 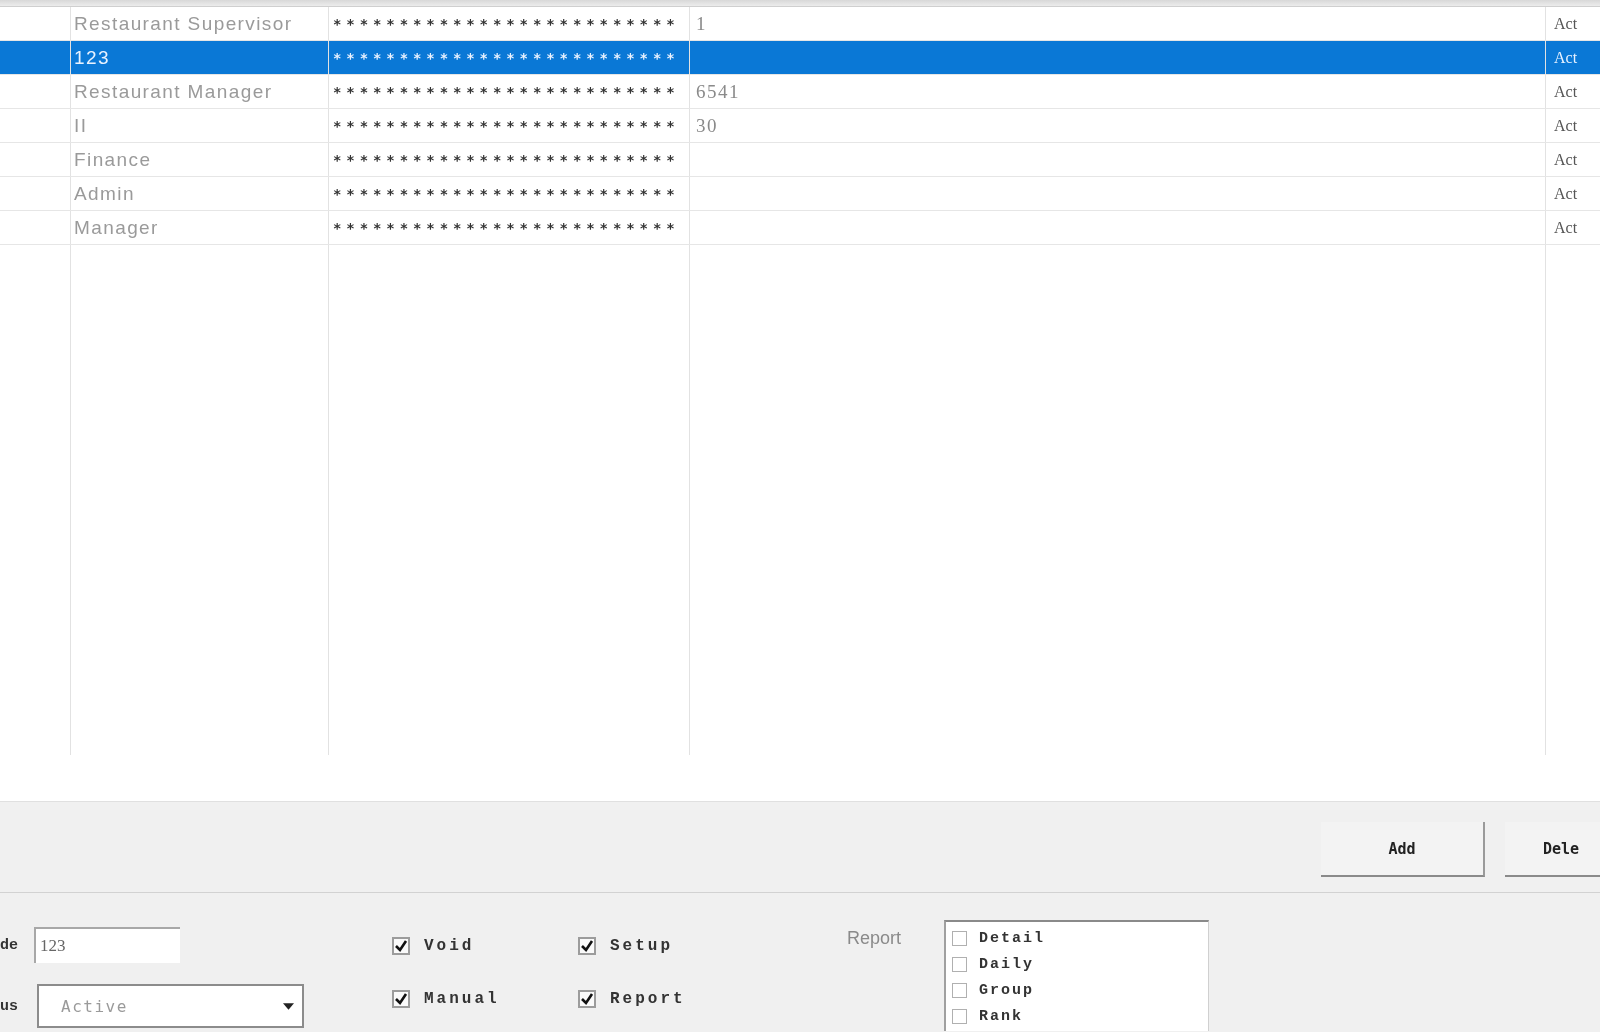 What do you see at coordinates (183, 23) in the screenshot?
I see `table-cell-text: Restaurant Supervisor` at bounding box center [183, 23].